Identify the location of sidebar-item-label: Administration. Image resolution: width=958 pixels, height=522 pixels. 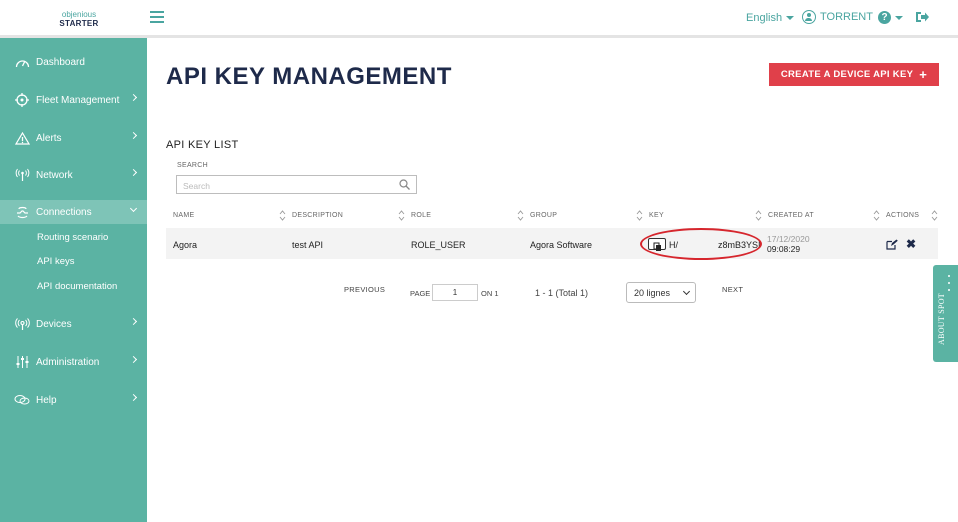
(68, 362).